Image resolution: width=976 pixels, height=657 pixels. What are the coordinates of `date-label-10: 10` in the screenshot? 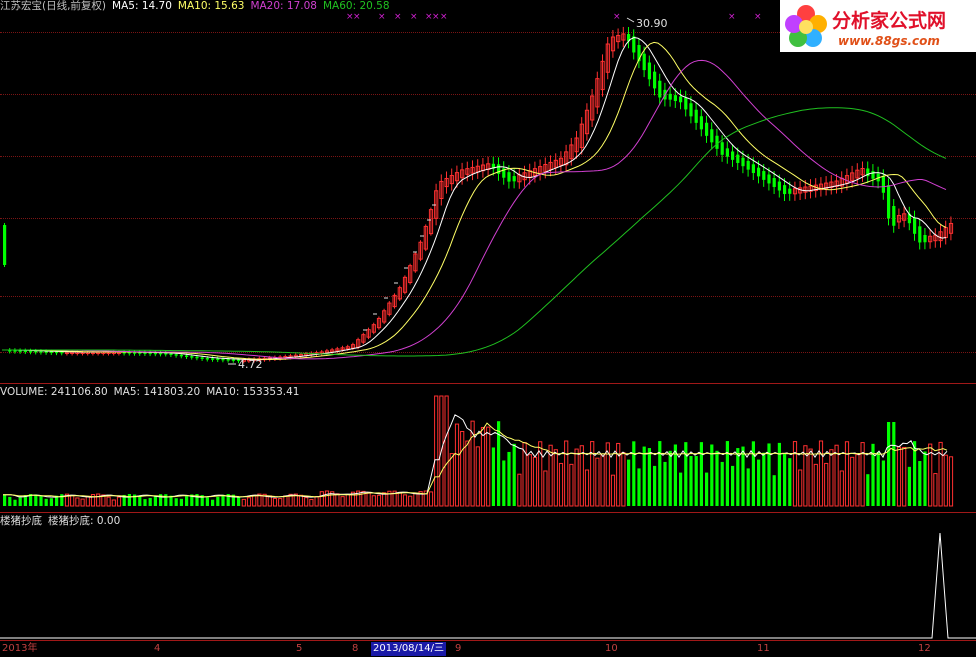 It's located at (611, 648).